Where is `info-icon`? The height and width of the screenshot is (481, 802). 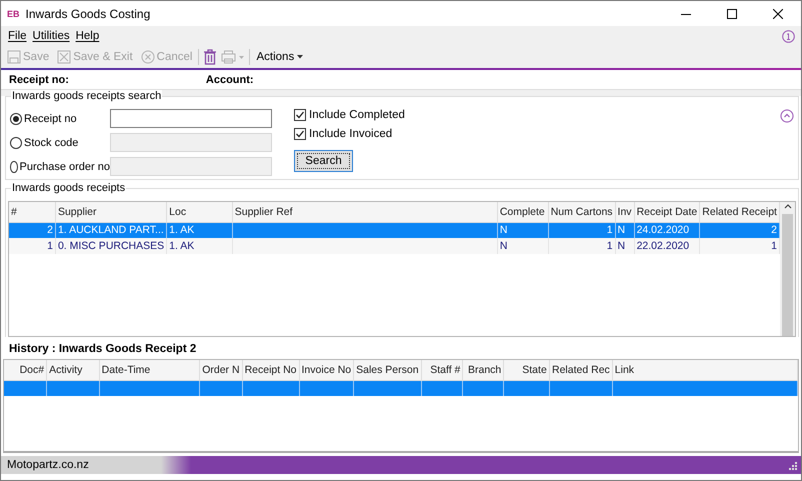 info-icon is located at coordinates (788, 36).